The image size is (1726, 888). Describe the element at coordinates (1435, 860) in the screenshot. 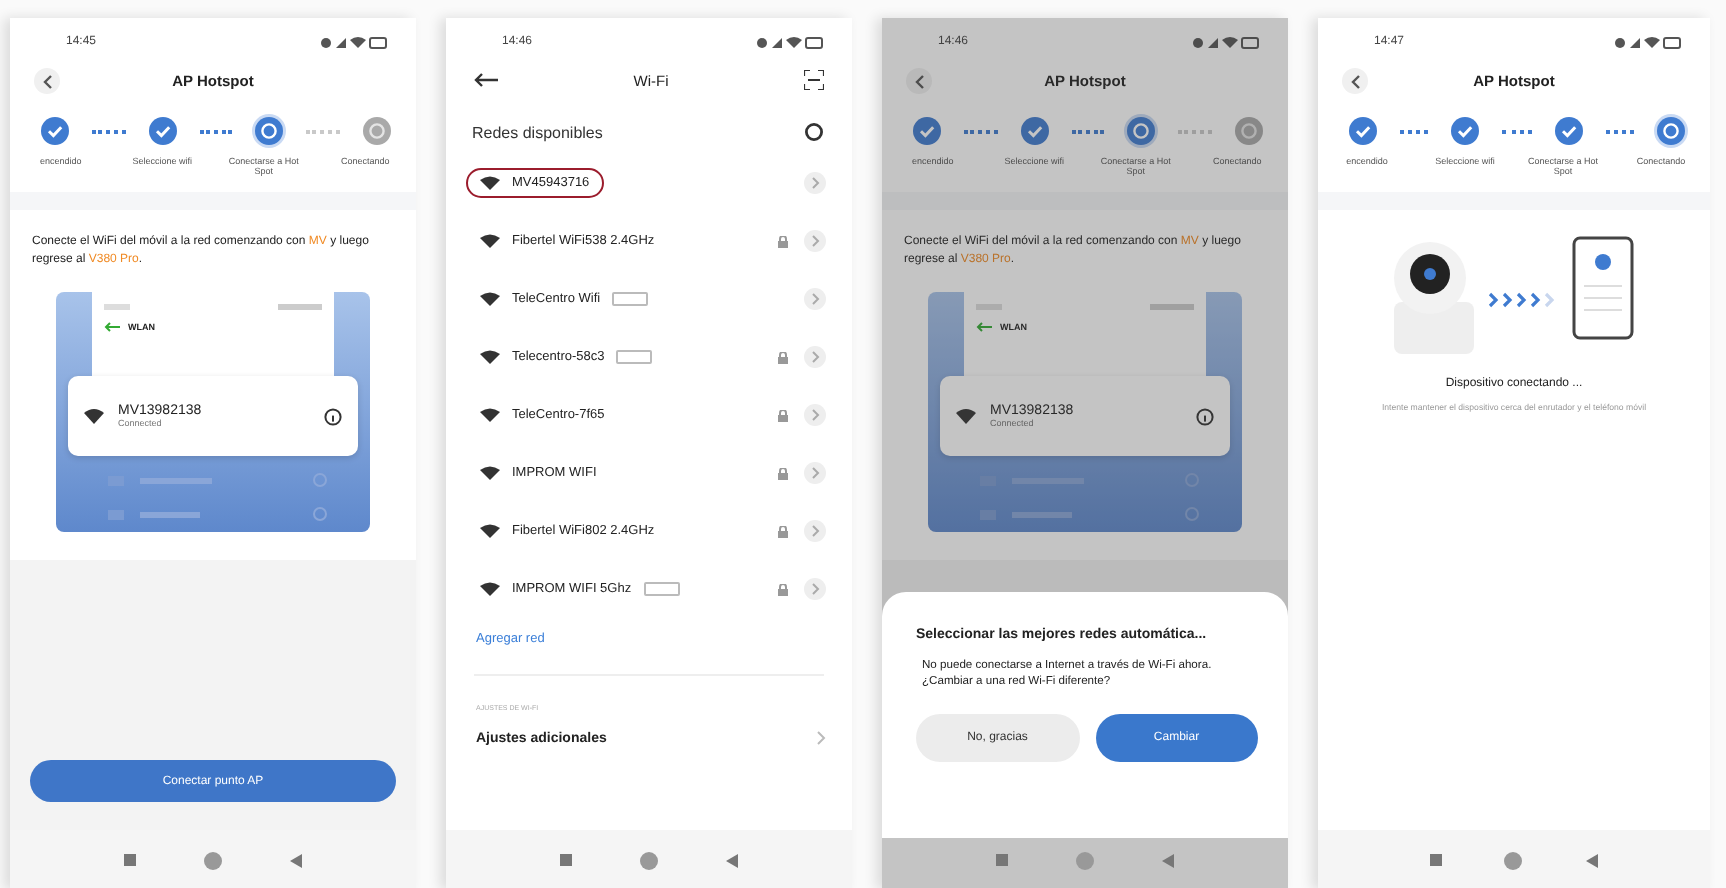

I see `recent-apps-icon` at that location.